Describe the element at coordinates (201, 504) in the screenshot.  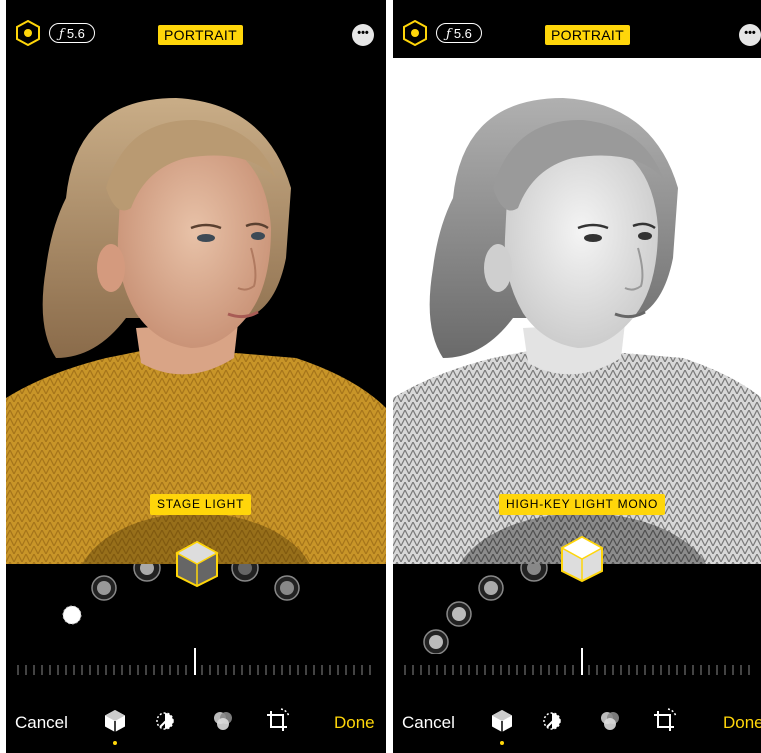
I see `lighting-effect-label: STAGE LIGHT` at that location.